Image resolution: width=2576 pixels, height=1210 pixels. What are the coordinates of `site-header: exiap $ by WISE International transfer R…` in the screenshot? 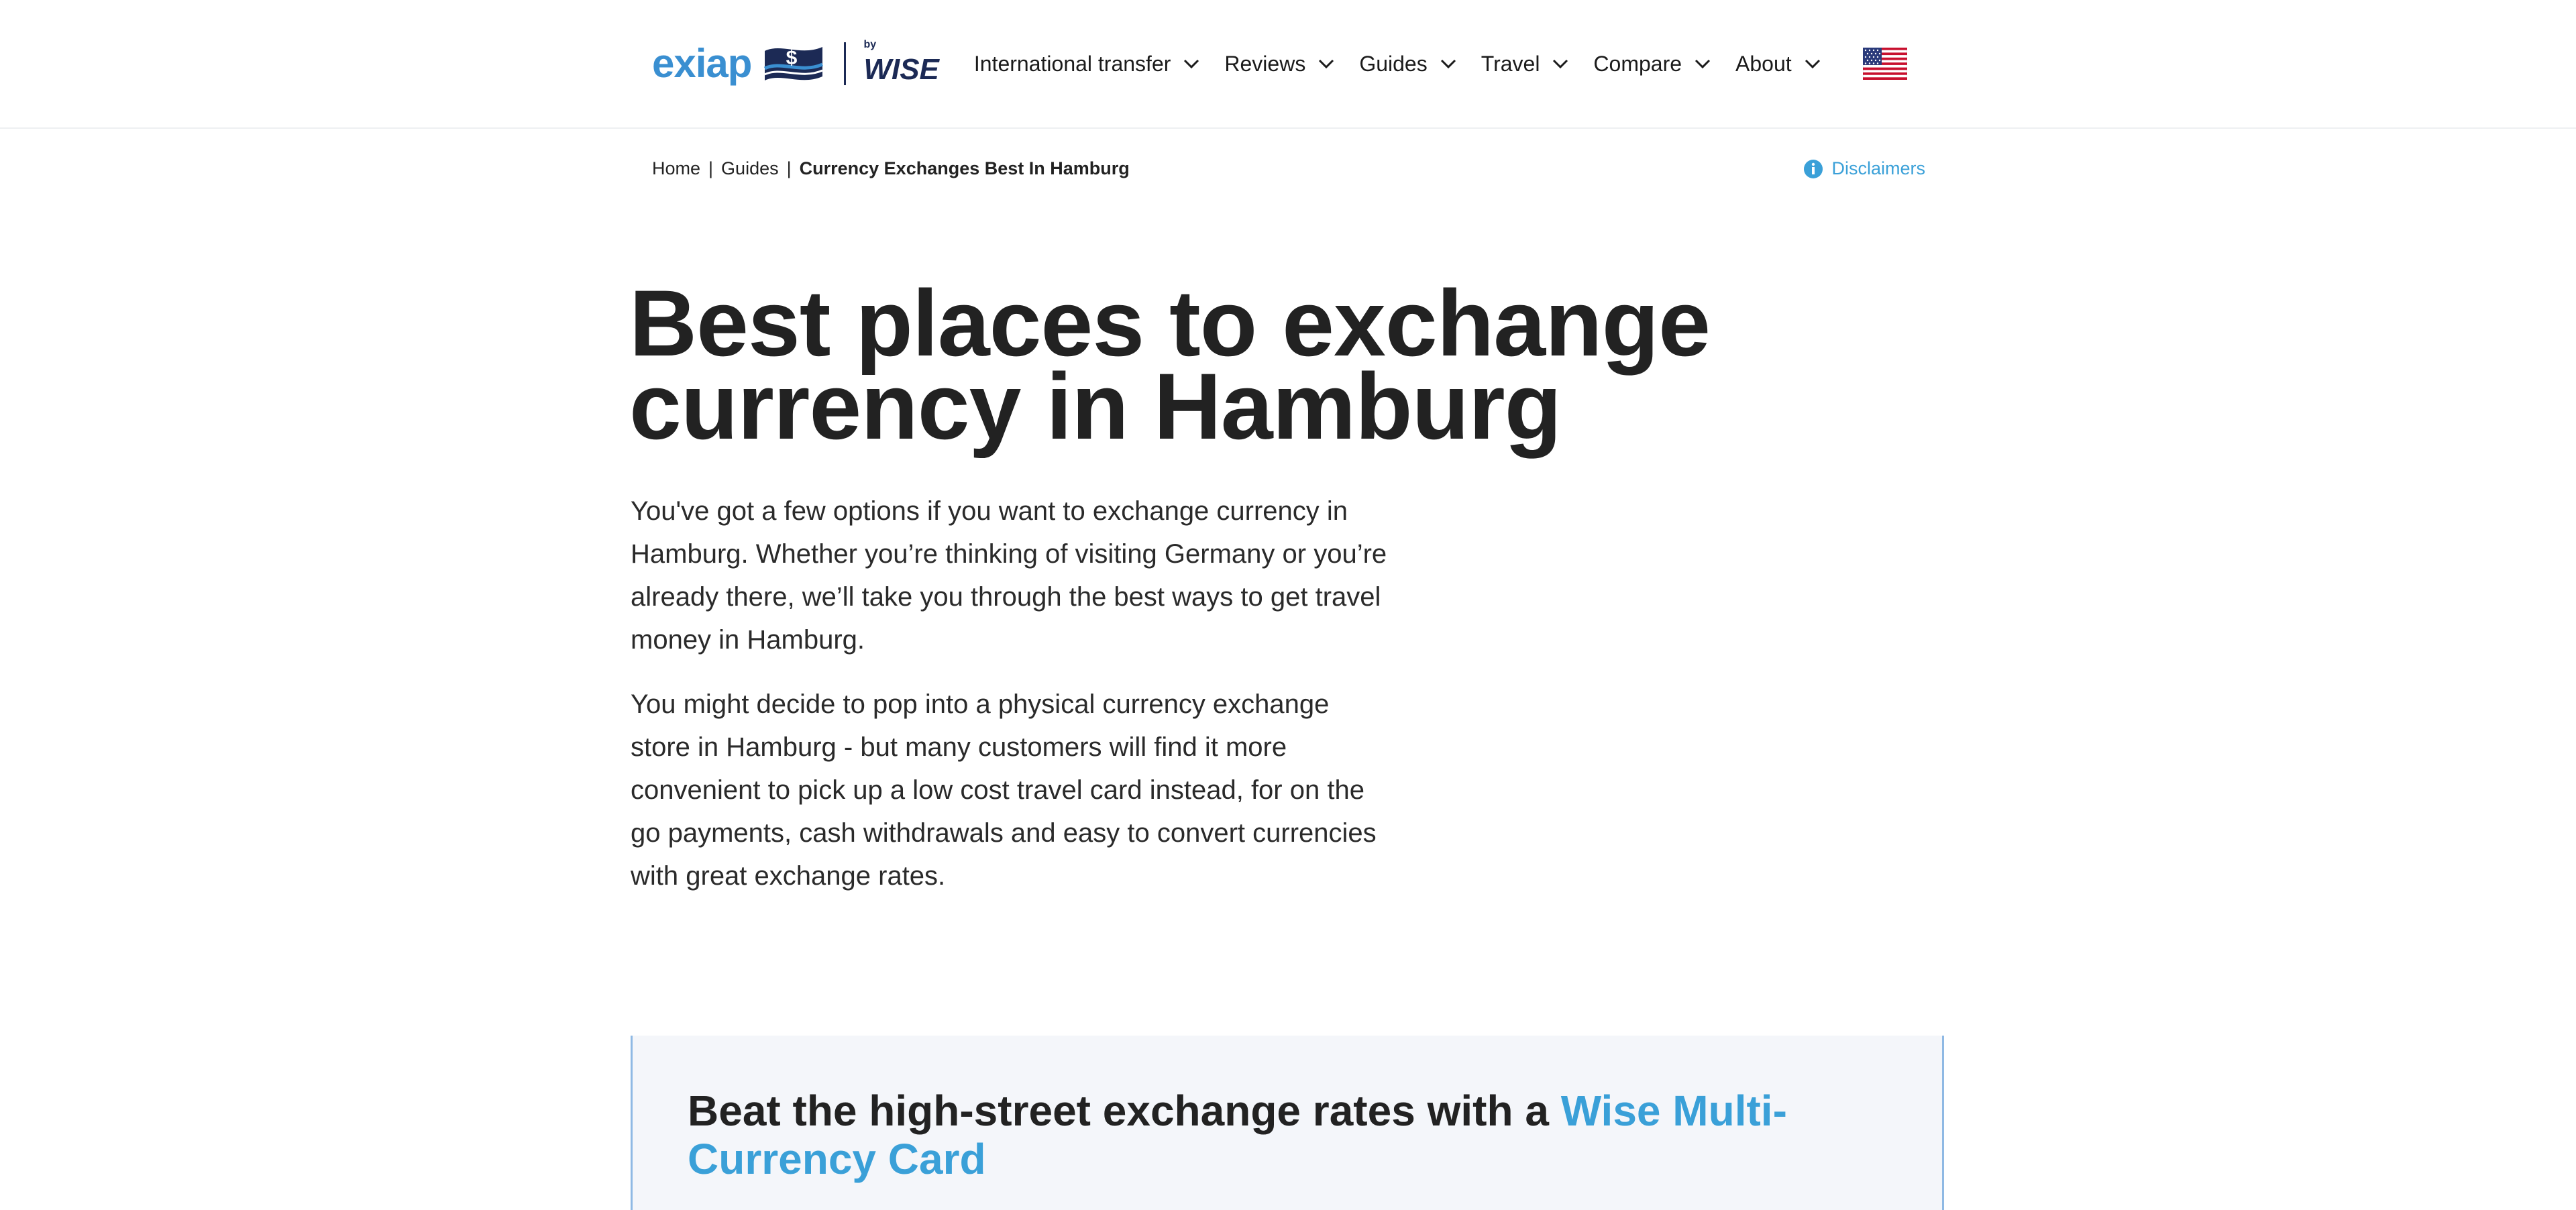 It's located at (1288, 65).